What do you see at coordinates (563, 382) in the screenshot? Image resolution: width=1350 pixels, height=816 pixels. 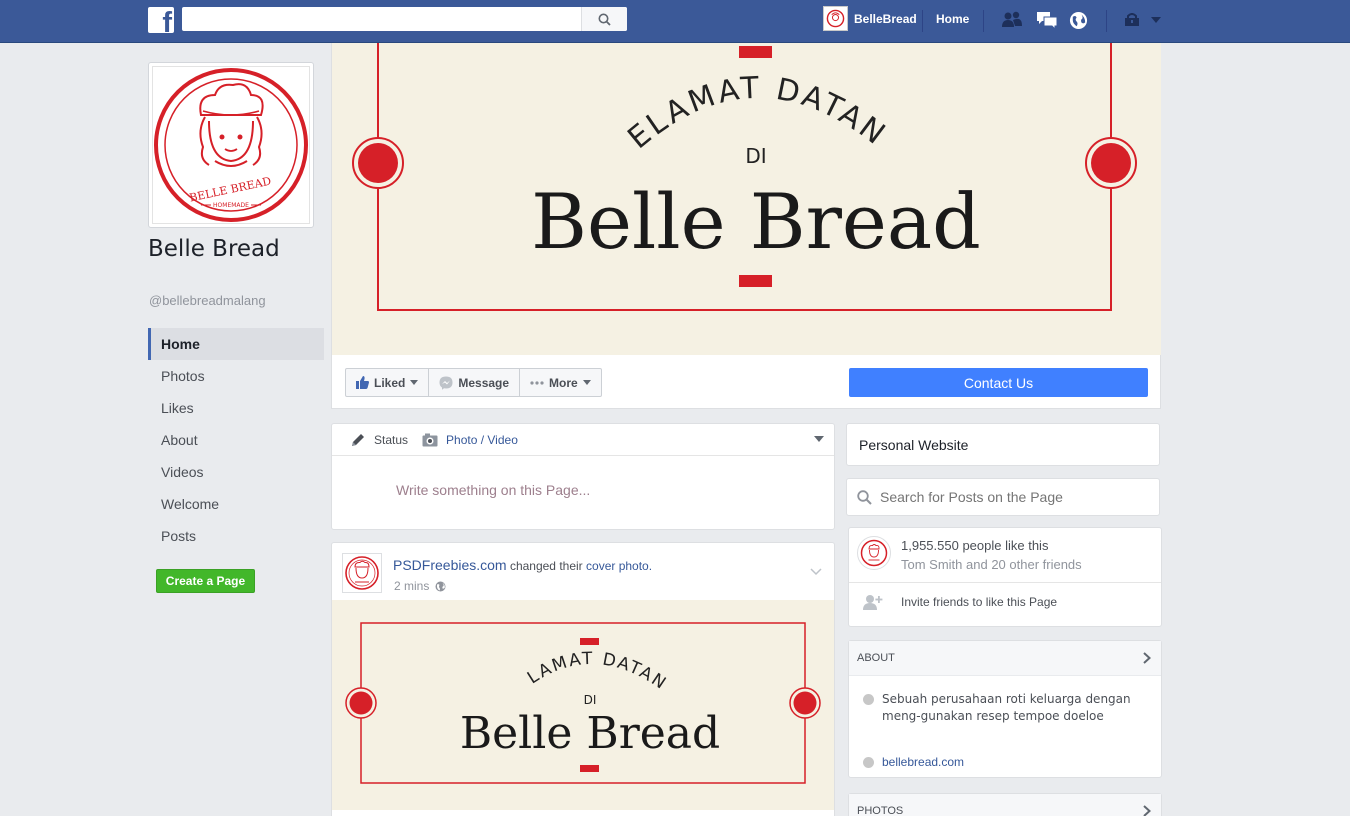 I see `more-label: More` at bounding box center [563, 382].